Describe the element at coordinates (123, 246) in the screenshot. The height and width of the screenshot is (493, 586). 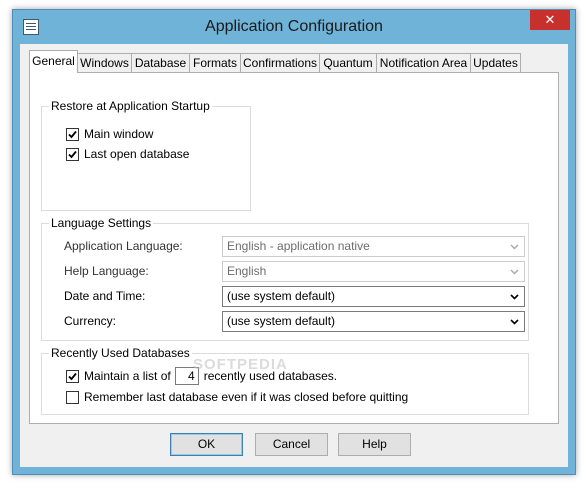
I see `app-language-label: Application Language:` at that location.